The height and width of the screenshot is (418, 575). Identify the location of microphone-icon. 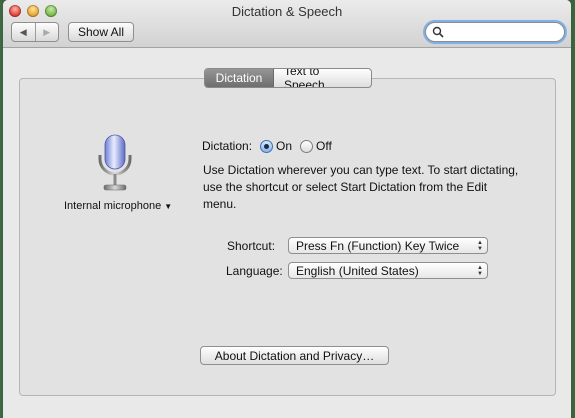
(115, 162).